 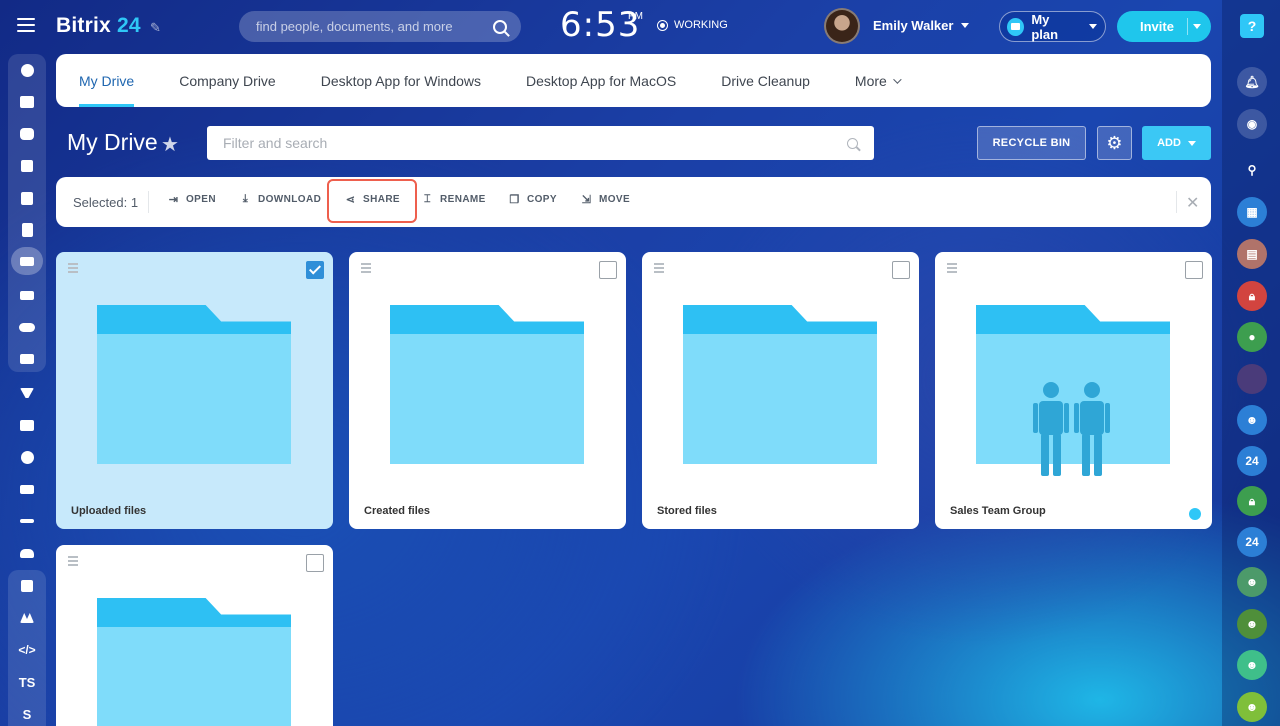 I want to click on folder-name: Created files, so click(x=397, y=511).